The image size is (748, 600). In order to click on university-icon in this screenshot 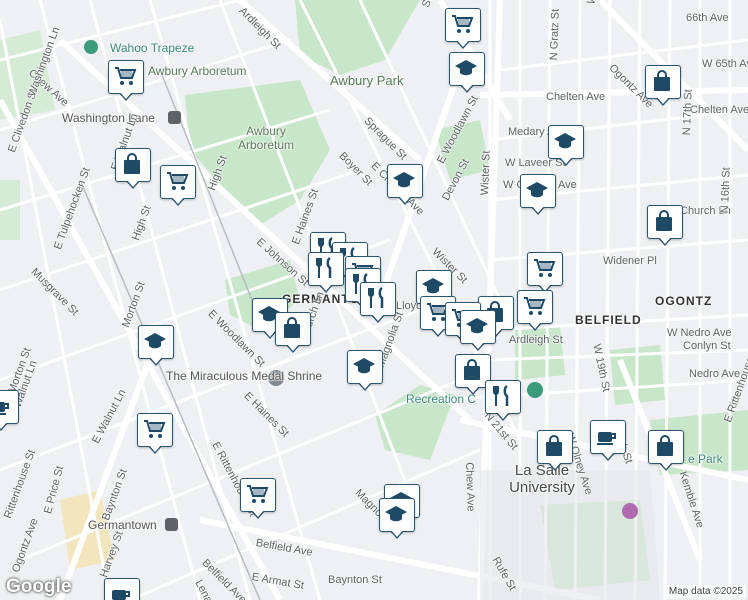, I will do `click(630, 511)`.